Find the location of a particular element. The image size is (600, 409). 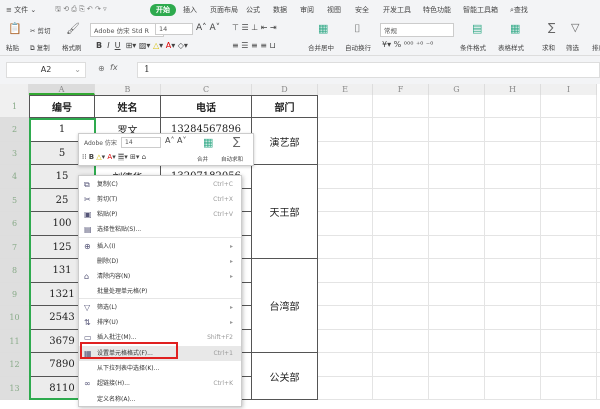

department-cell: 演艺部 is located at coordinates (285, 141).